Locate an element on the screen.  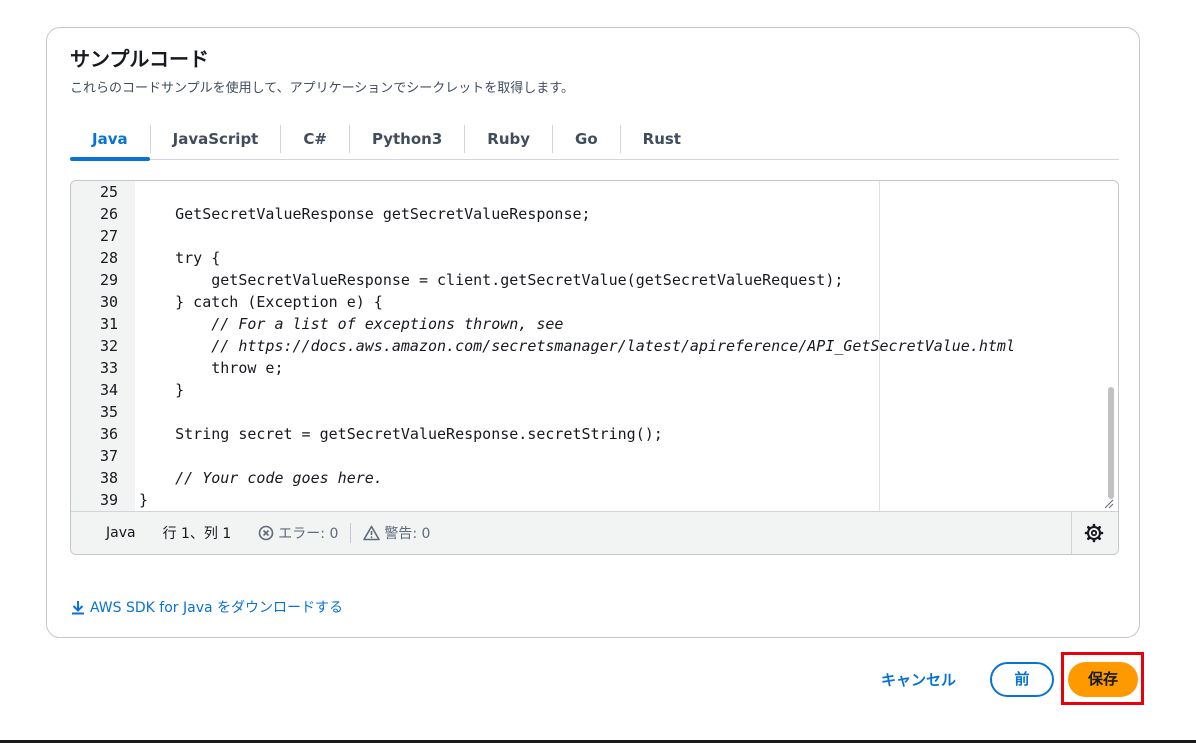
code-comment: // For a list of exceptions thrown, see is located at coordinates (351, 324).